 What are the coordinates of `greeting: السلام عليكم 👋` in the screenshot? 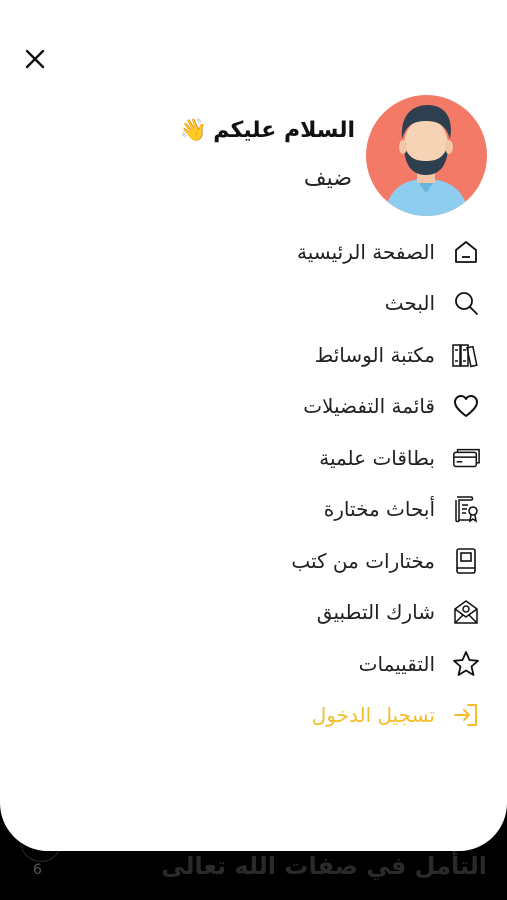 It's located at (267, 130).